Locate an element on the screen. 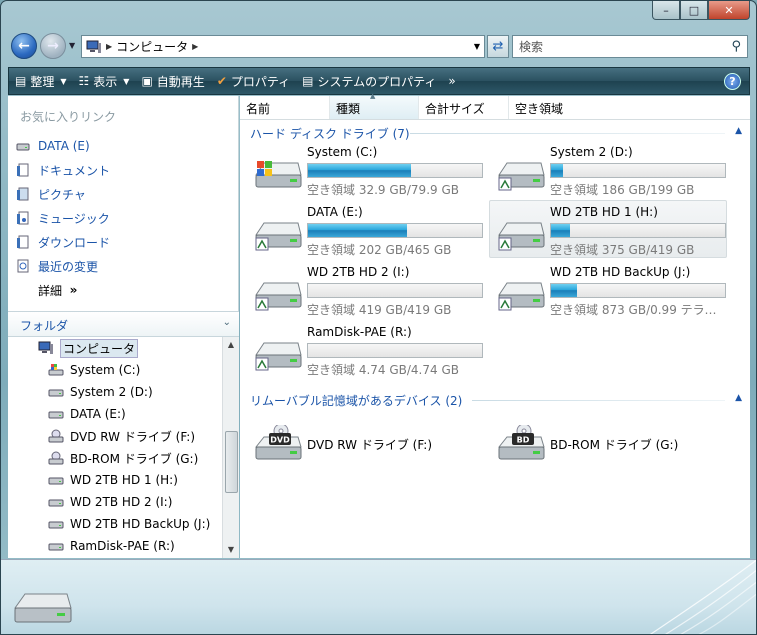  tree-node-drive: WD 2TB HD 2 (I:) is located at coordinates (123, 502).